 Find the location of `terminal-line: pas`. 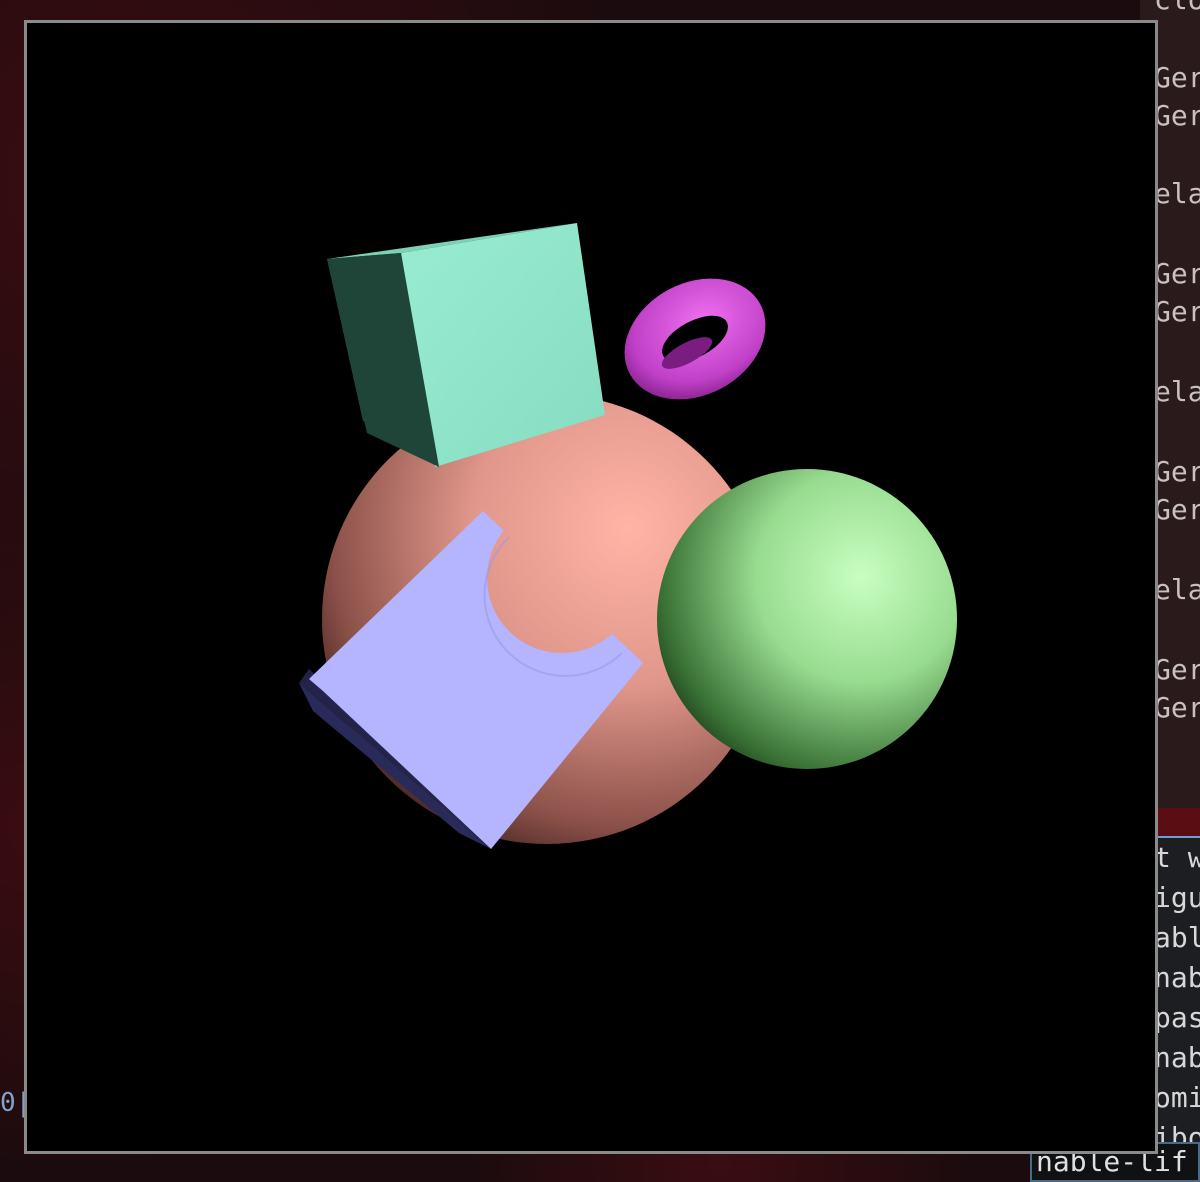

terminal-line: pas is located at coordinates (1177, 1017).